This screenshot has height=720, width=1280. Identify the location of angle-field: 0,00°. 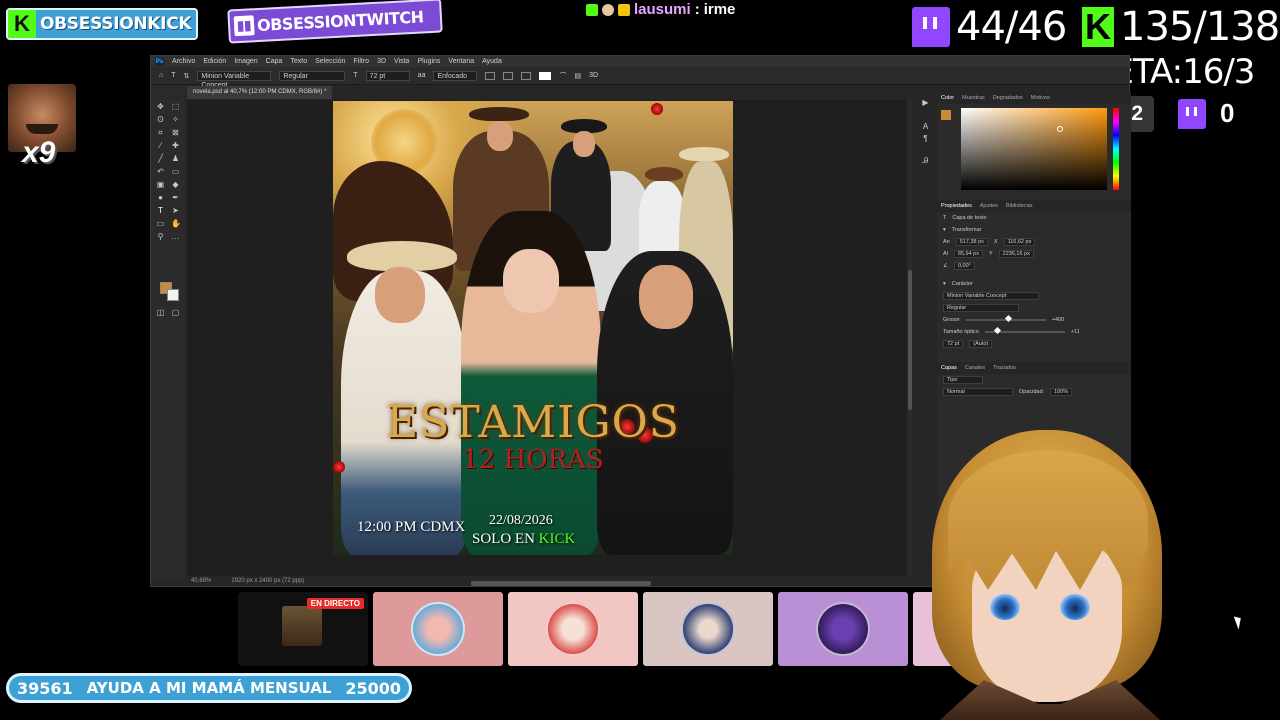
(964, 266).